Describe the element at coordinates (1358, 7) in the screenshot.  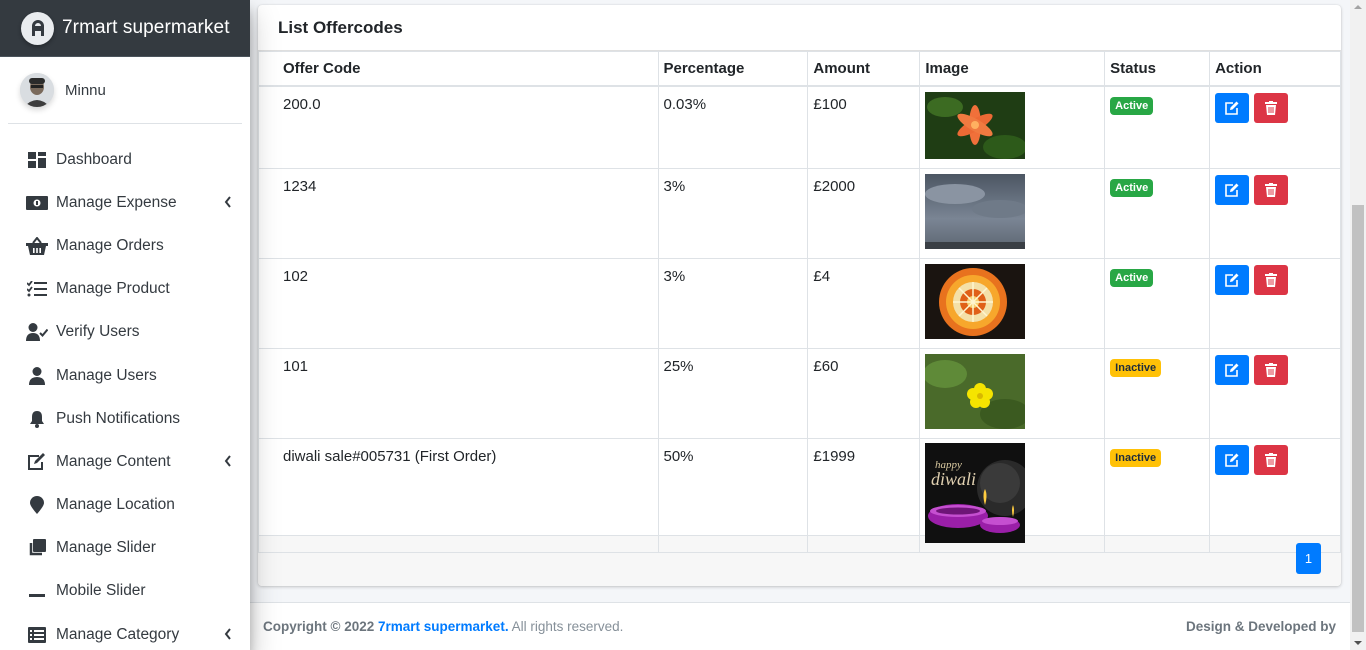
I see `scroll-up-arrow-icon` at that location.